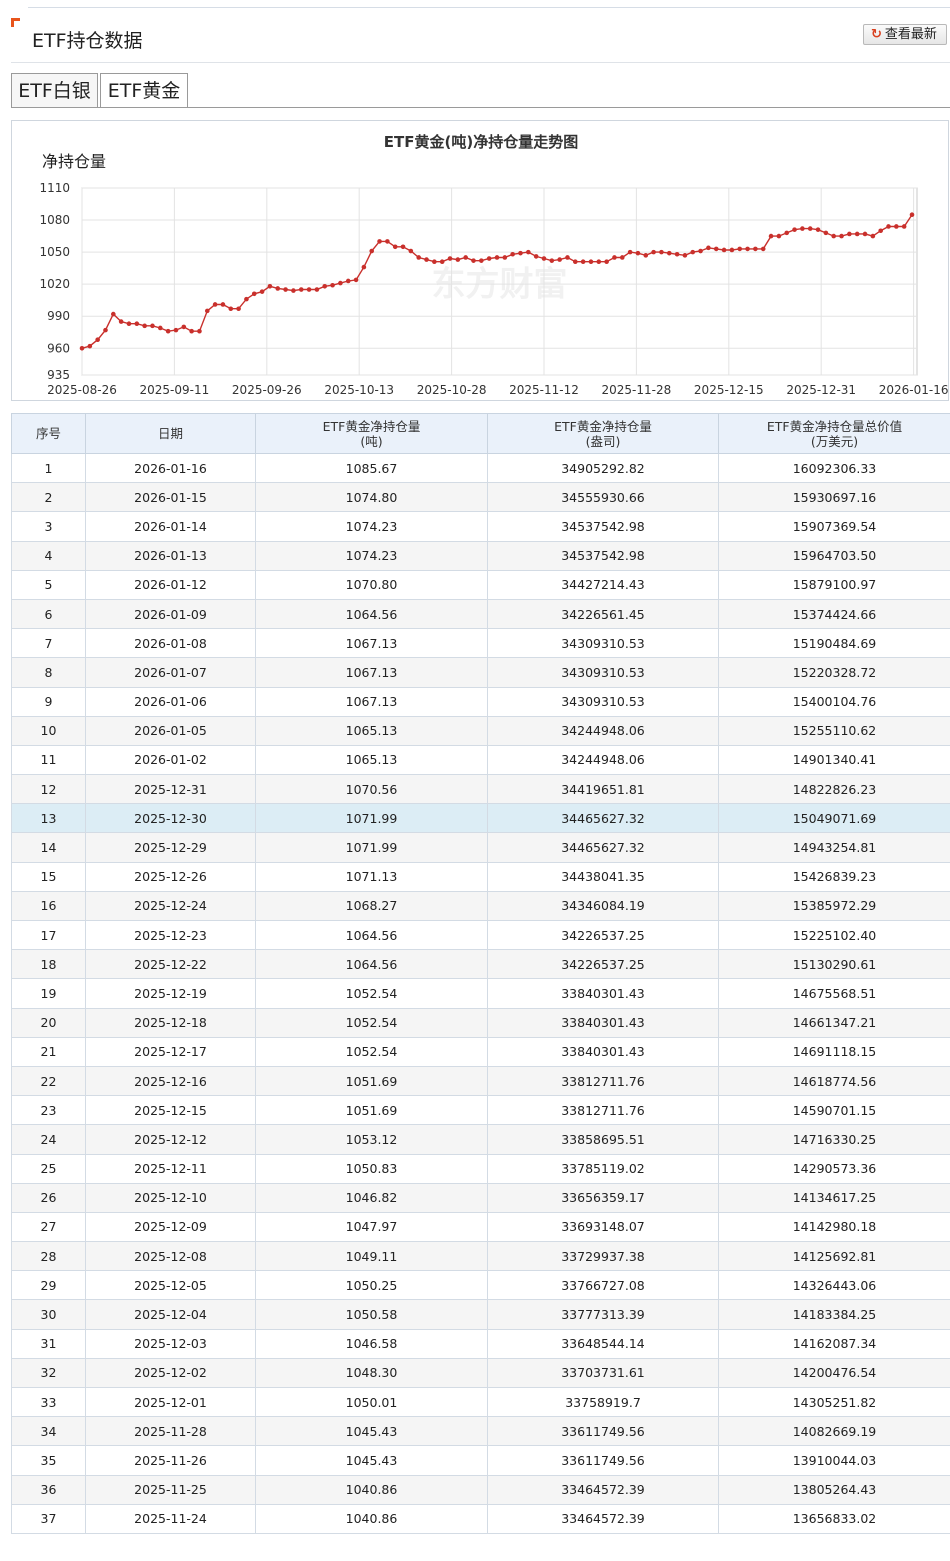 Image resolution: width=950 pixels, height=1561 pixels. I want to click on cell-tons: 1046.58, so click(371, 1343).